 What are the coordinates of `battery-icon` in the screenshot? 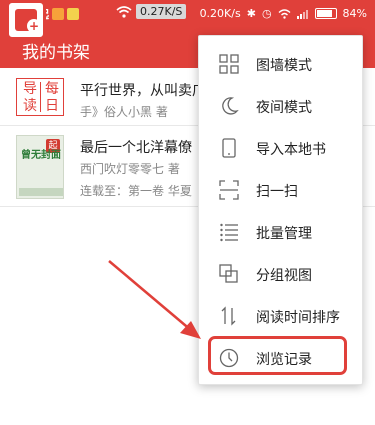 It's located at (325, 13).